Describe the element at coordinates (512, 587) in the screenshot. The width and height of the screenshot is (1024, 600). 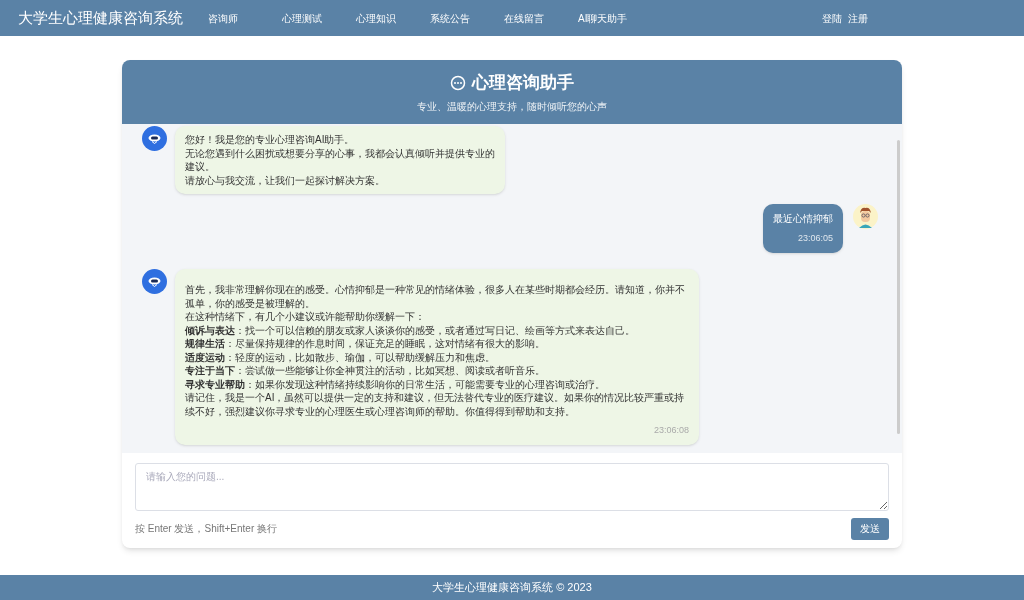
I see `footer-text: 大学生心理健康咨询系统 © 2023` at that location.